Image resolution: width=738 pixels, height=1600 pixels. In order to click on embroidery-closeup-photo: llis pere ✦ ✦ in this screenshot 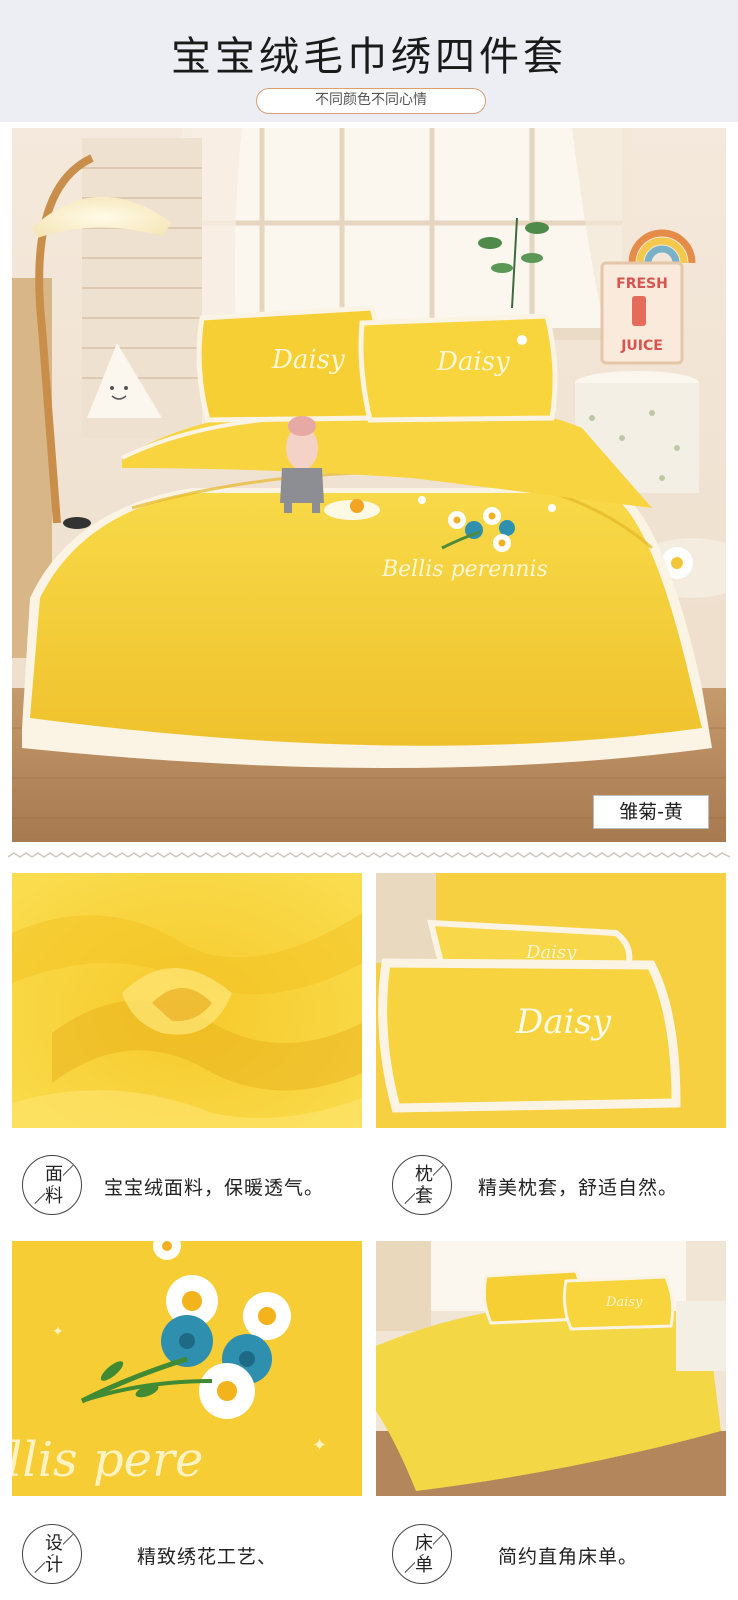, I will do `click(187, 1368)`.